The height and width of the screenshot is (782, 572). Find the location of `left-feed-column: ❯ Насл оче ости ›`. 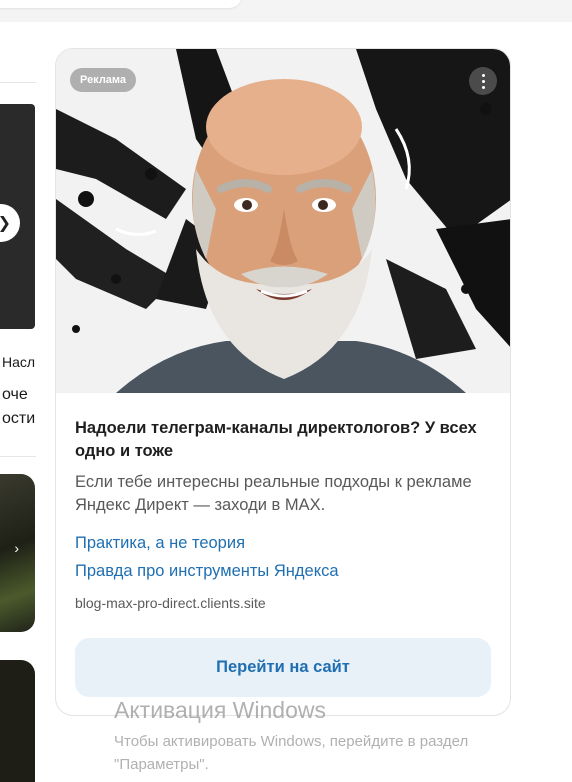

left-feed-column: ❯ Насл оче ости › is located at coordinates (22, 402).